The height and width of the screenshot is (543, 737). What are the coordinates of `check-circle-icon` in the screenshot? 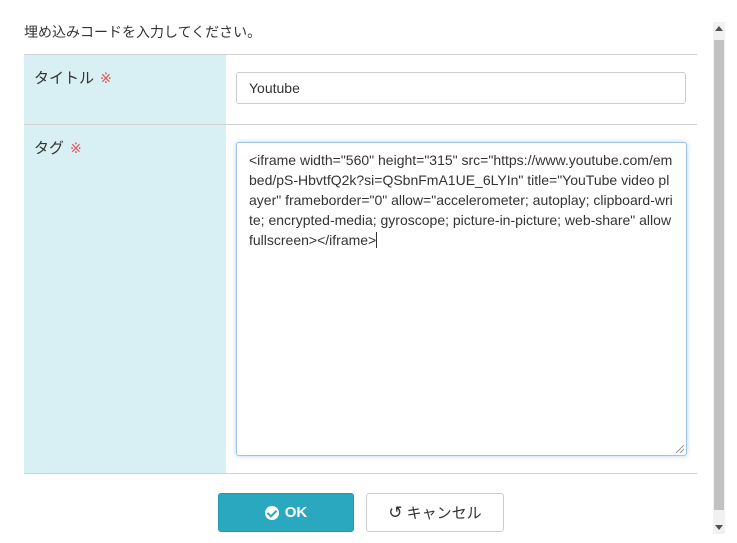 It's located at (271, 512).